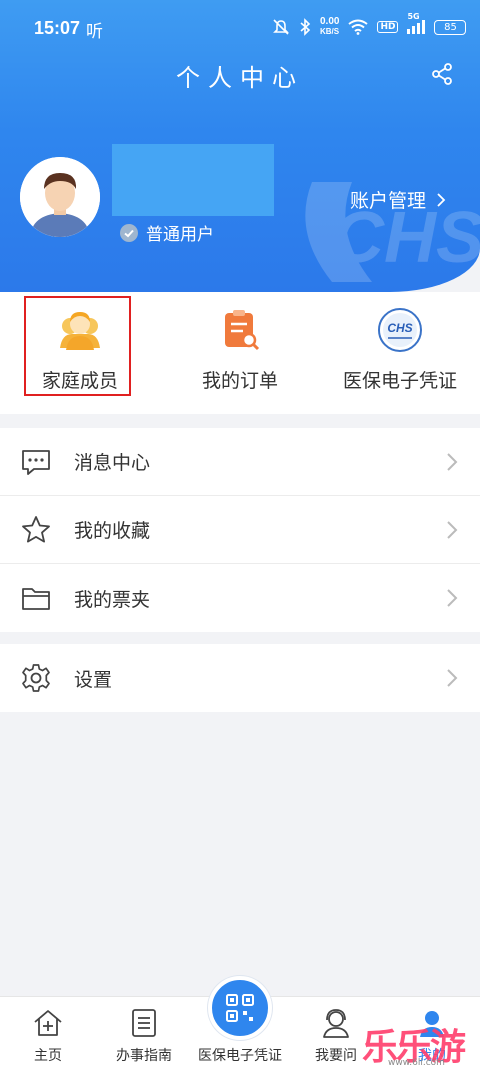  I want to click on wifi-icon, so click(358, 27).